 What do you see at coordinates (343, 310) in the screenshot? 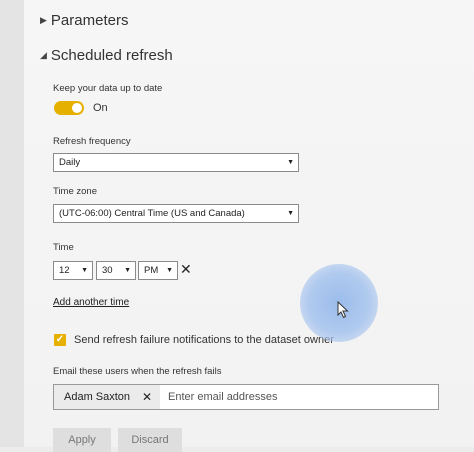
I see `mouse-pointer-icon` at bounding box center [343, 310].